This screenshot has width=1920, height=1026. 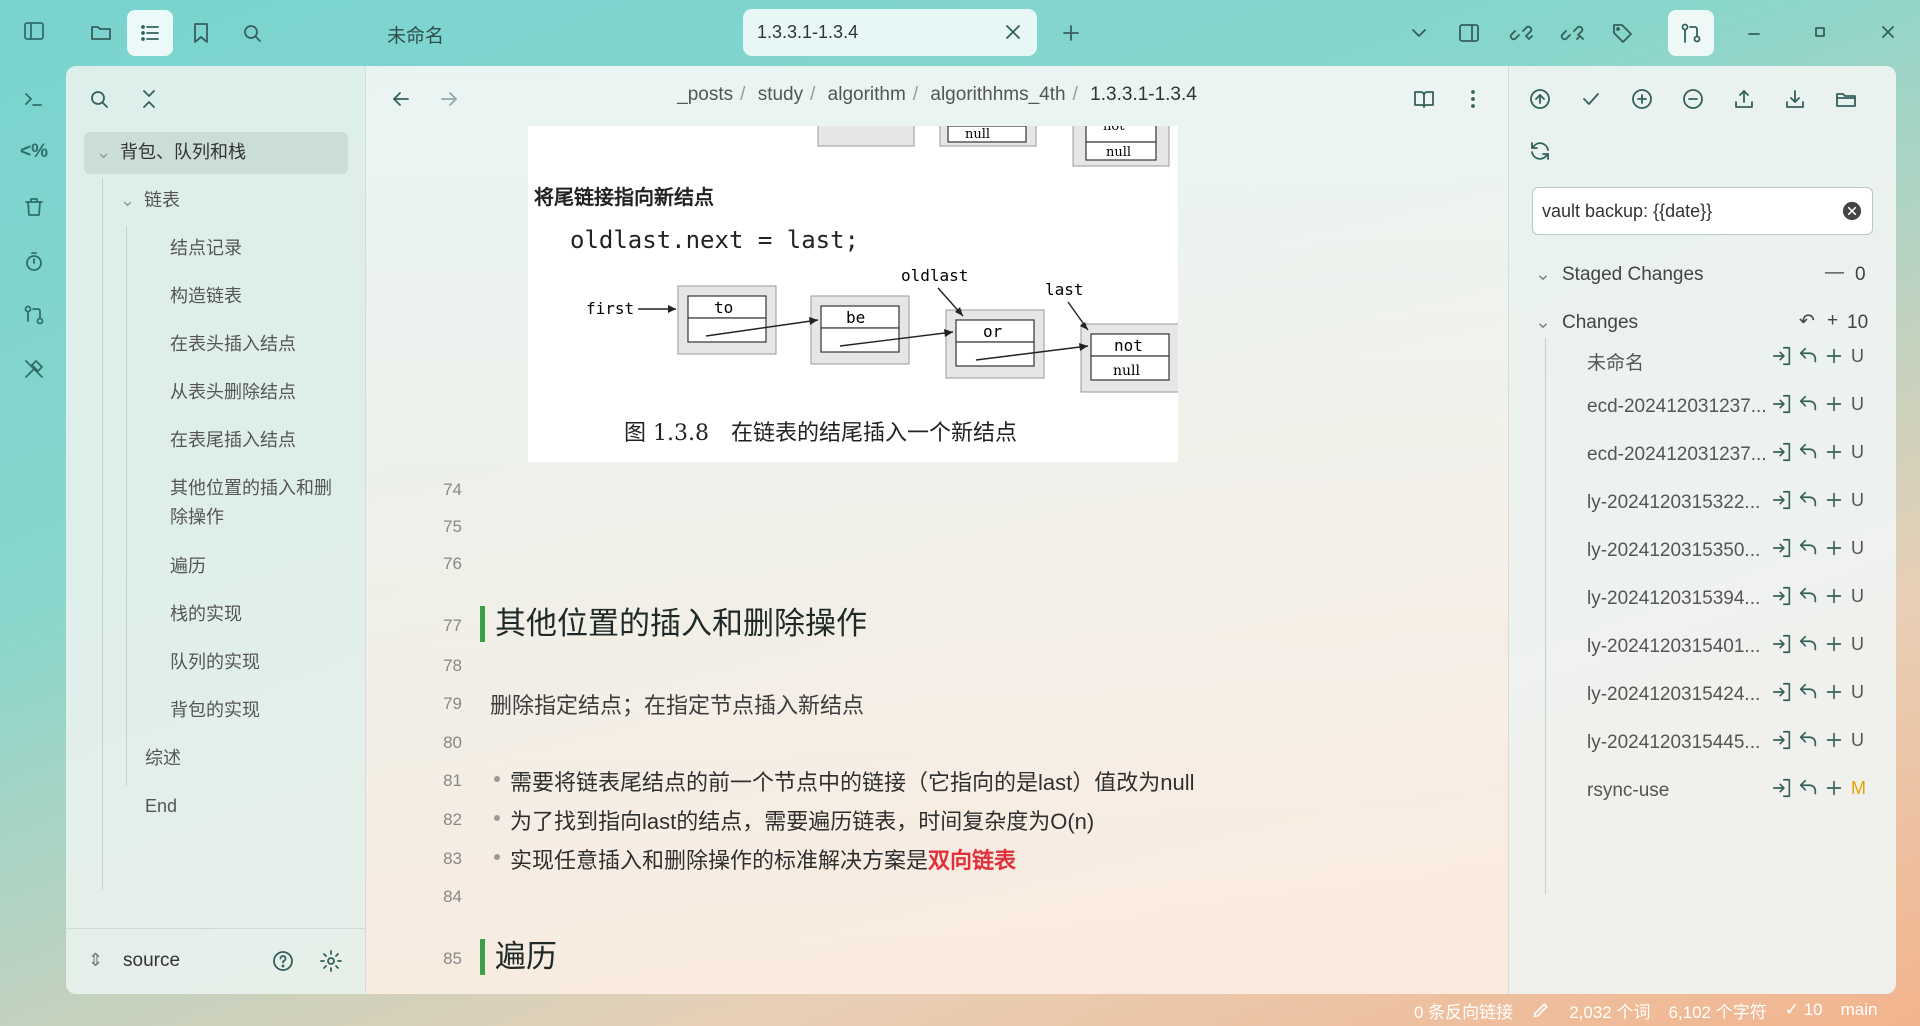 I want to click on vault-switch-icon: ⇕, so click(x=95, y=960).